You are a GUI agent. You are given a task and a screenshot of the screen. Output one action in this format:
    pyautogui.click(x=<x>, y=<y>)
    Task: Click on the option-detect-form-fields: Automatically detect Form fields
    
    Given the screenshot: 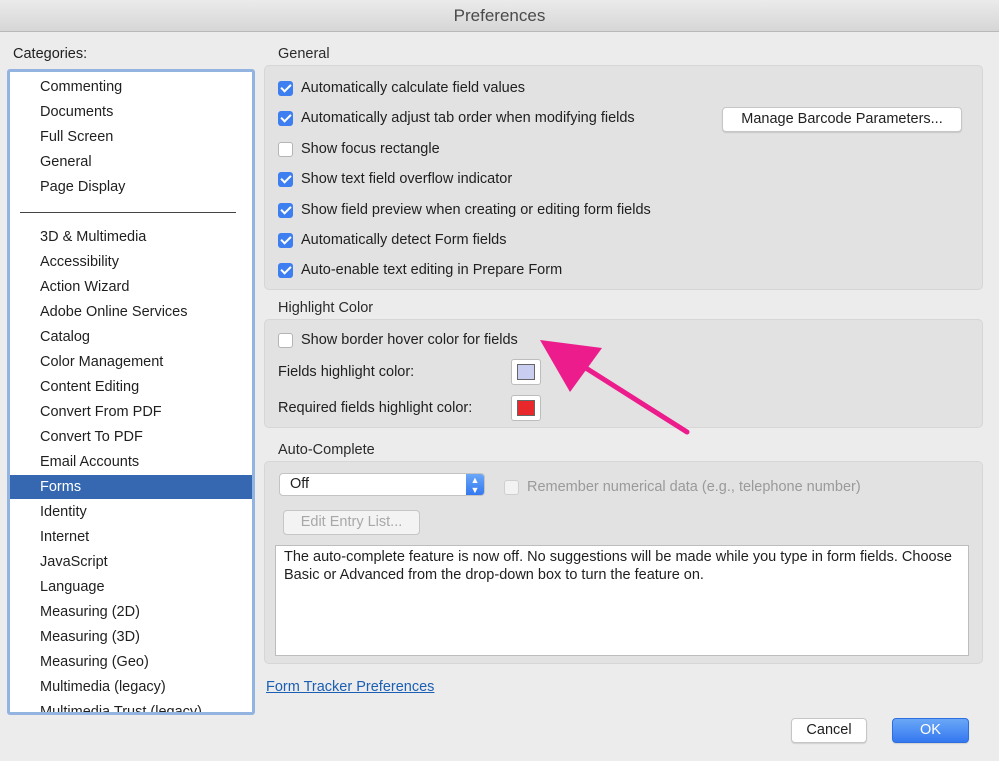 What is the action you would take?
    pyautogui.click(x=392, y=240)
    